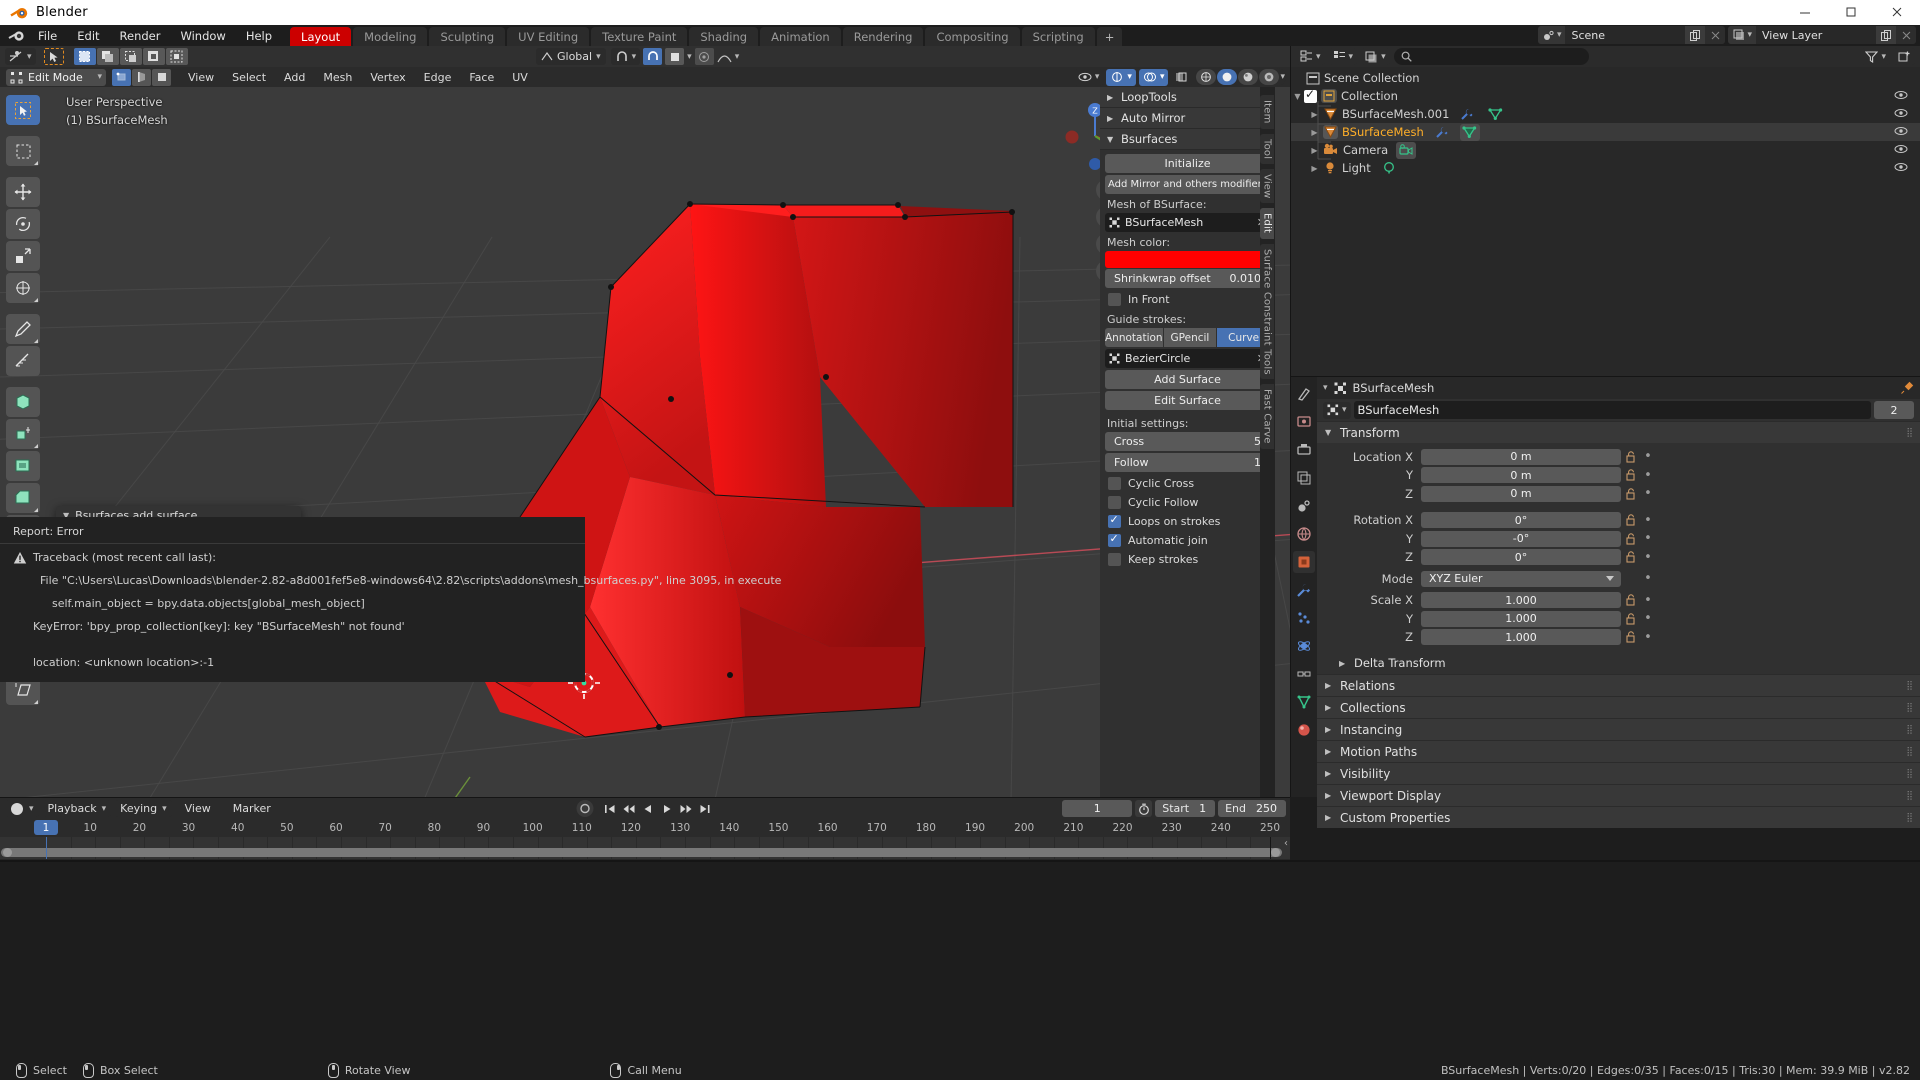 The width and height of the screenshot is (1920, 1080). I want to click on select-subtract-icon, so click(130, 56).